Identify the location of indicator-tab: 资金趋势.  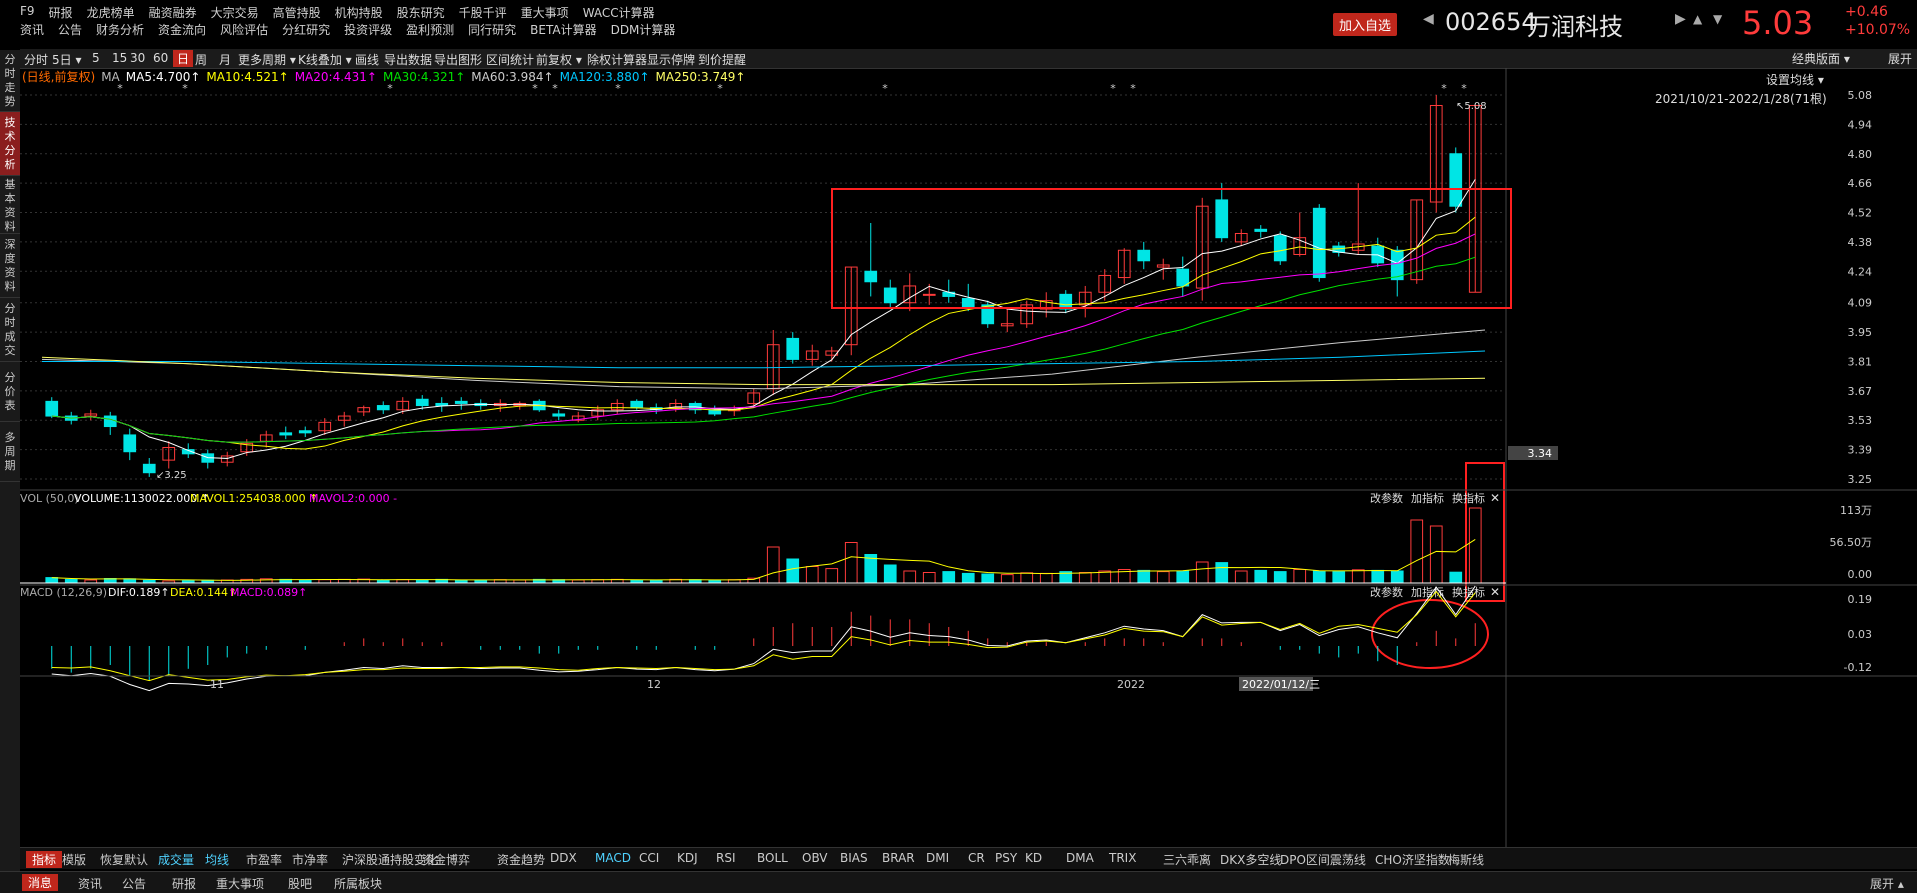
(521, 859).